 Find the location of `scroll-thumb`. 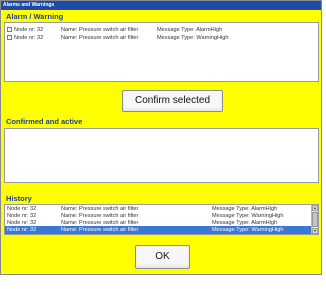

scroll-thumb is located at coordinates (315, 219).